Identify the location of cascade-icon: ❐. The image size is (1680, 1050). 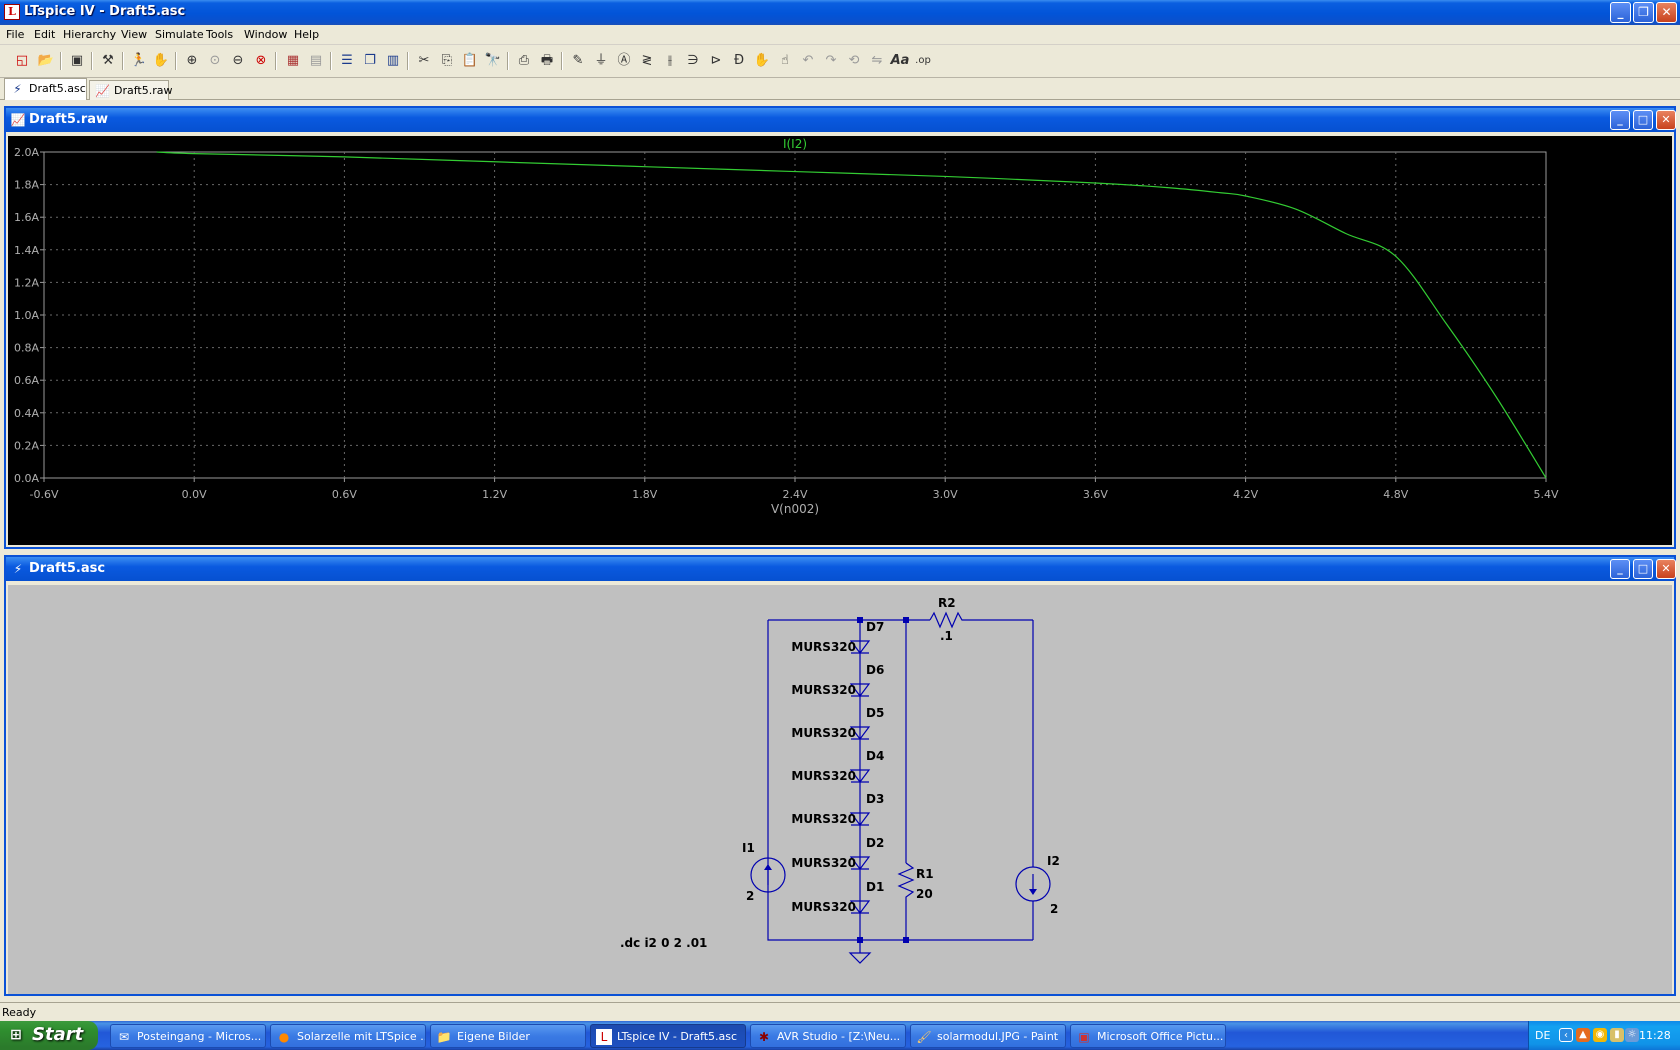
(370, 61).